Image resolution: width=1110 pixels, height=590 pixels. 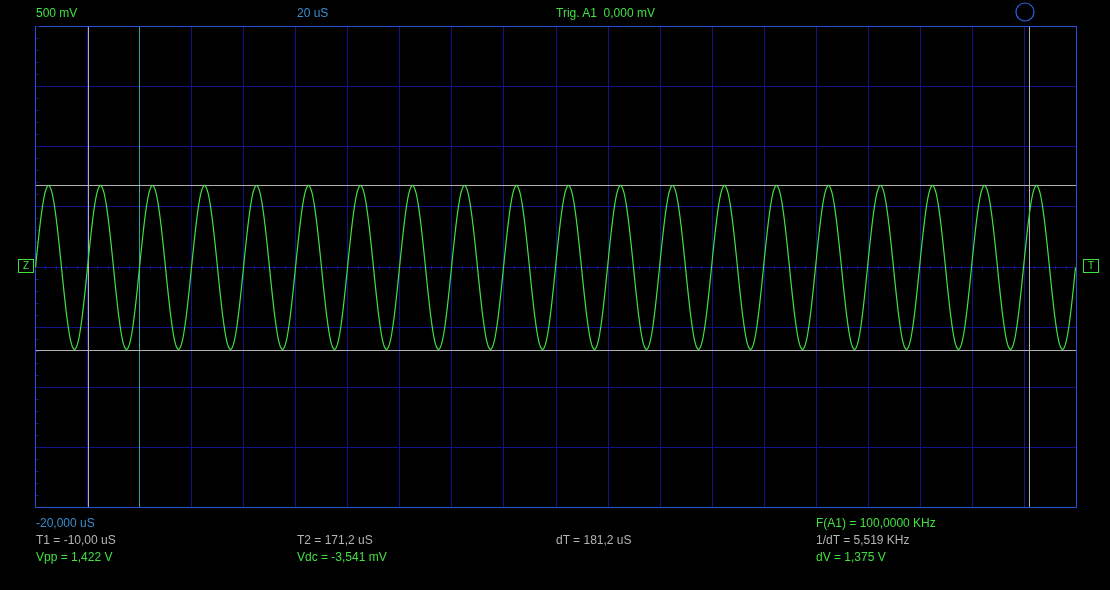 I want to click on readout-text: dT = 181,2 uS, so click(x=594, y=539).